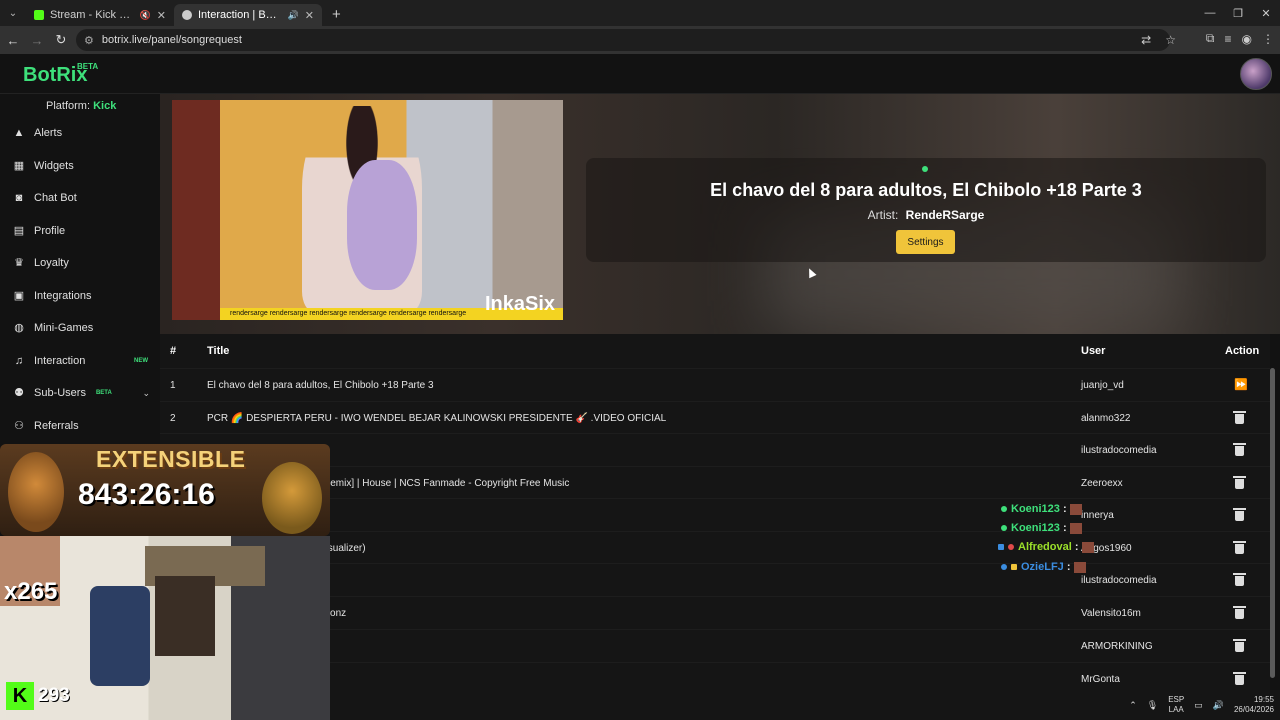 This screenshot has width=1280, height=720. What do you see at coordinates (64, 328) in the screenshot?
I see `sidebar-item-label: Mini-Games` at bounding box center [64, 328].